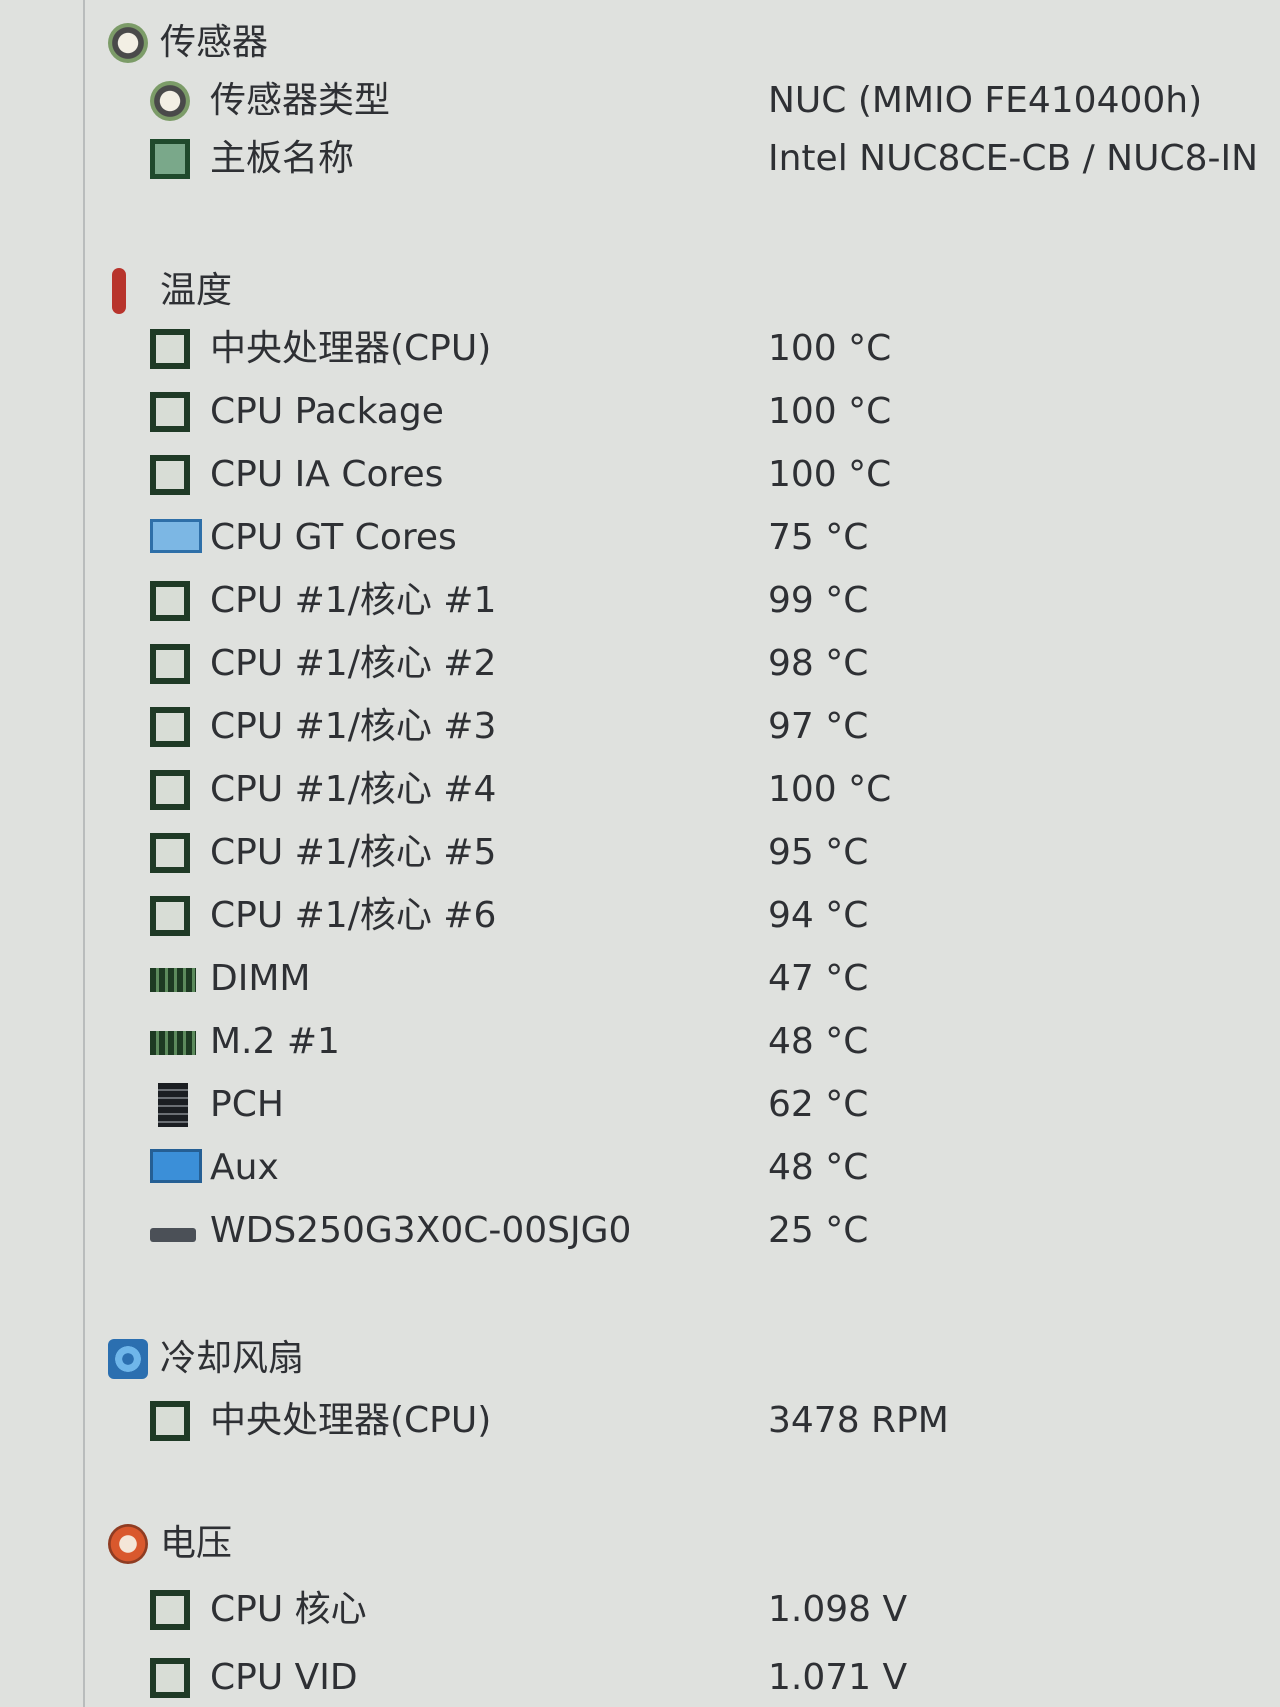 The height and width of the screenshot is (1707, 1280). I want to click on item-value: 99 °C, so click(818, 600).